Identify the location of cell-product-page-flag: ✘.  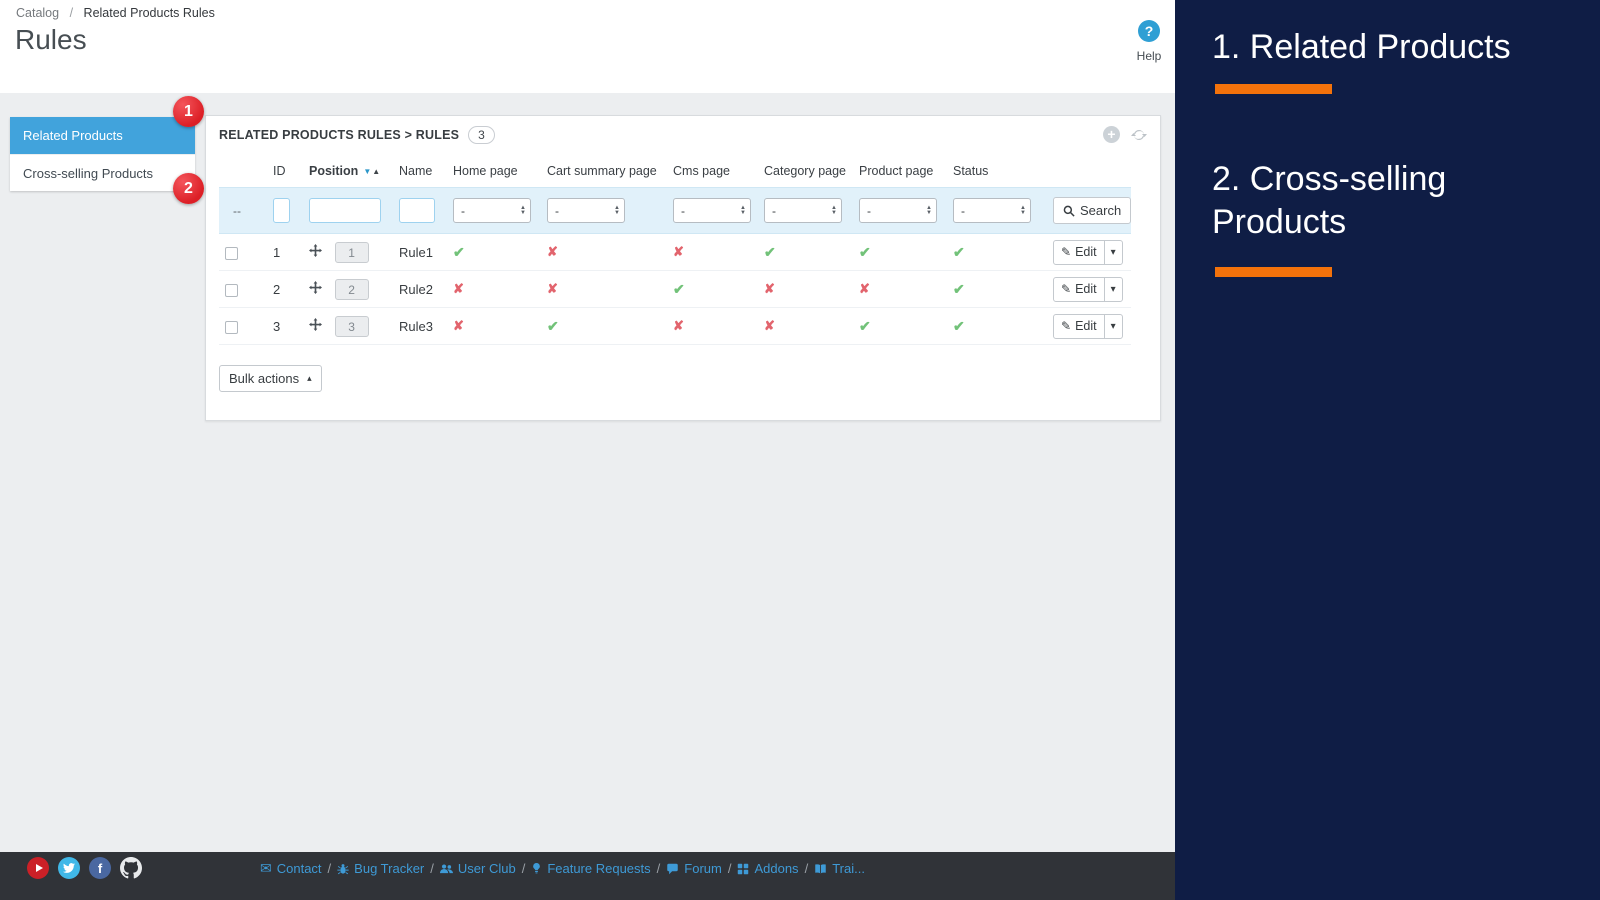
(900, 289).